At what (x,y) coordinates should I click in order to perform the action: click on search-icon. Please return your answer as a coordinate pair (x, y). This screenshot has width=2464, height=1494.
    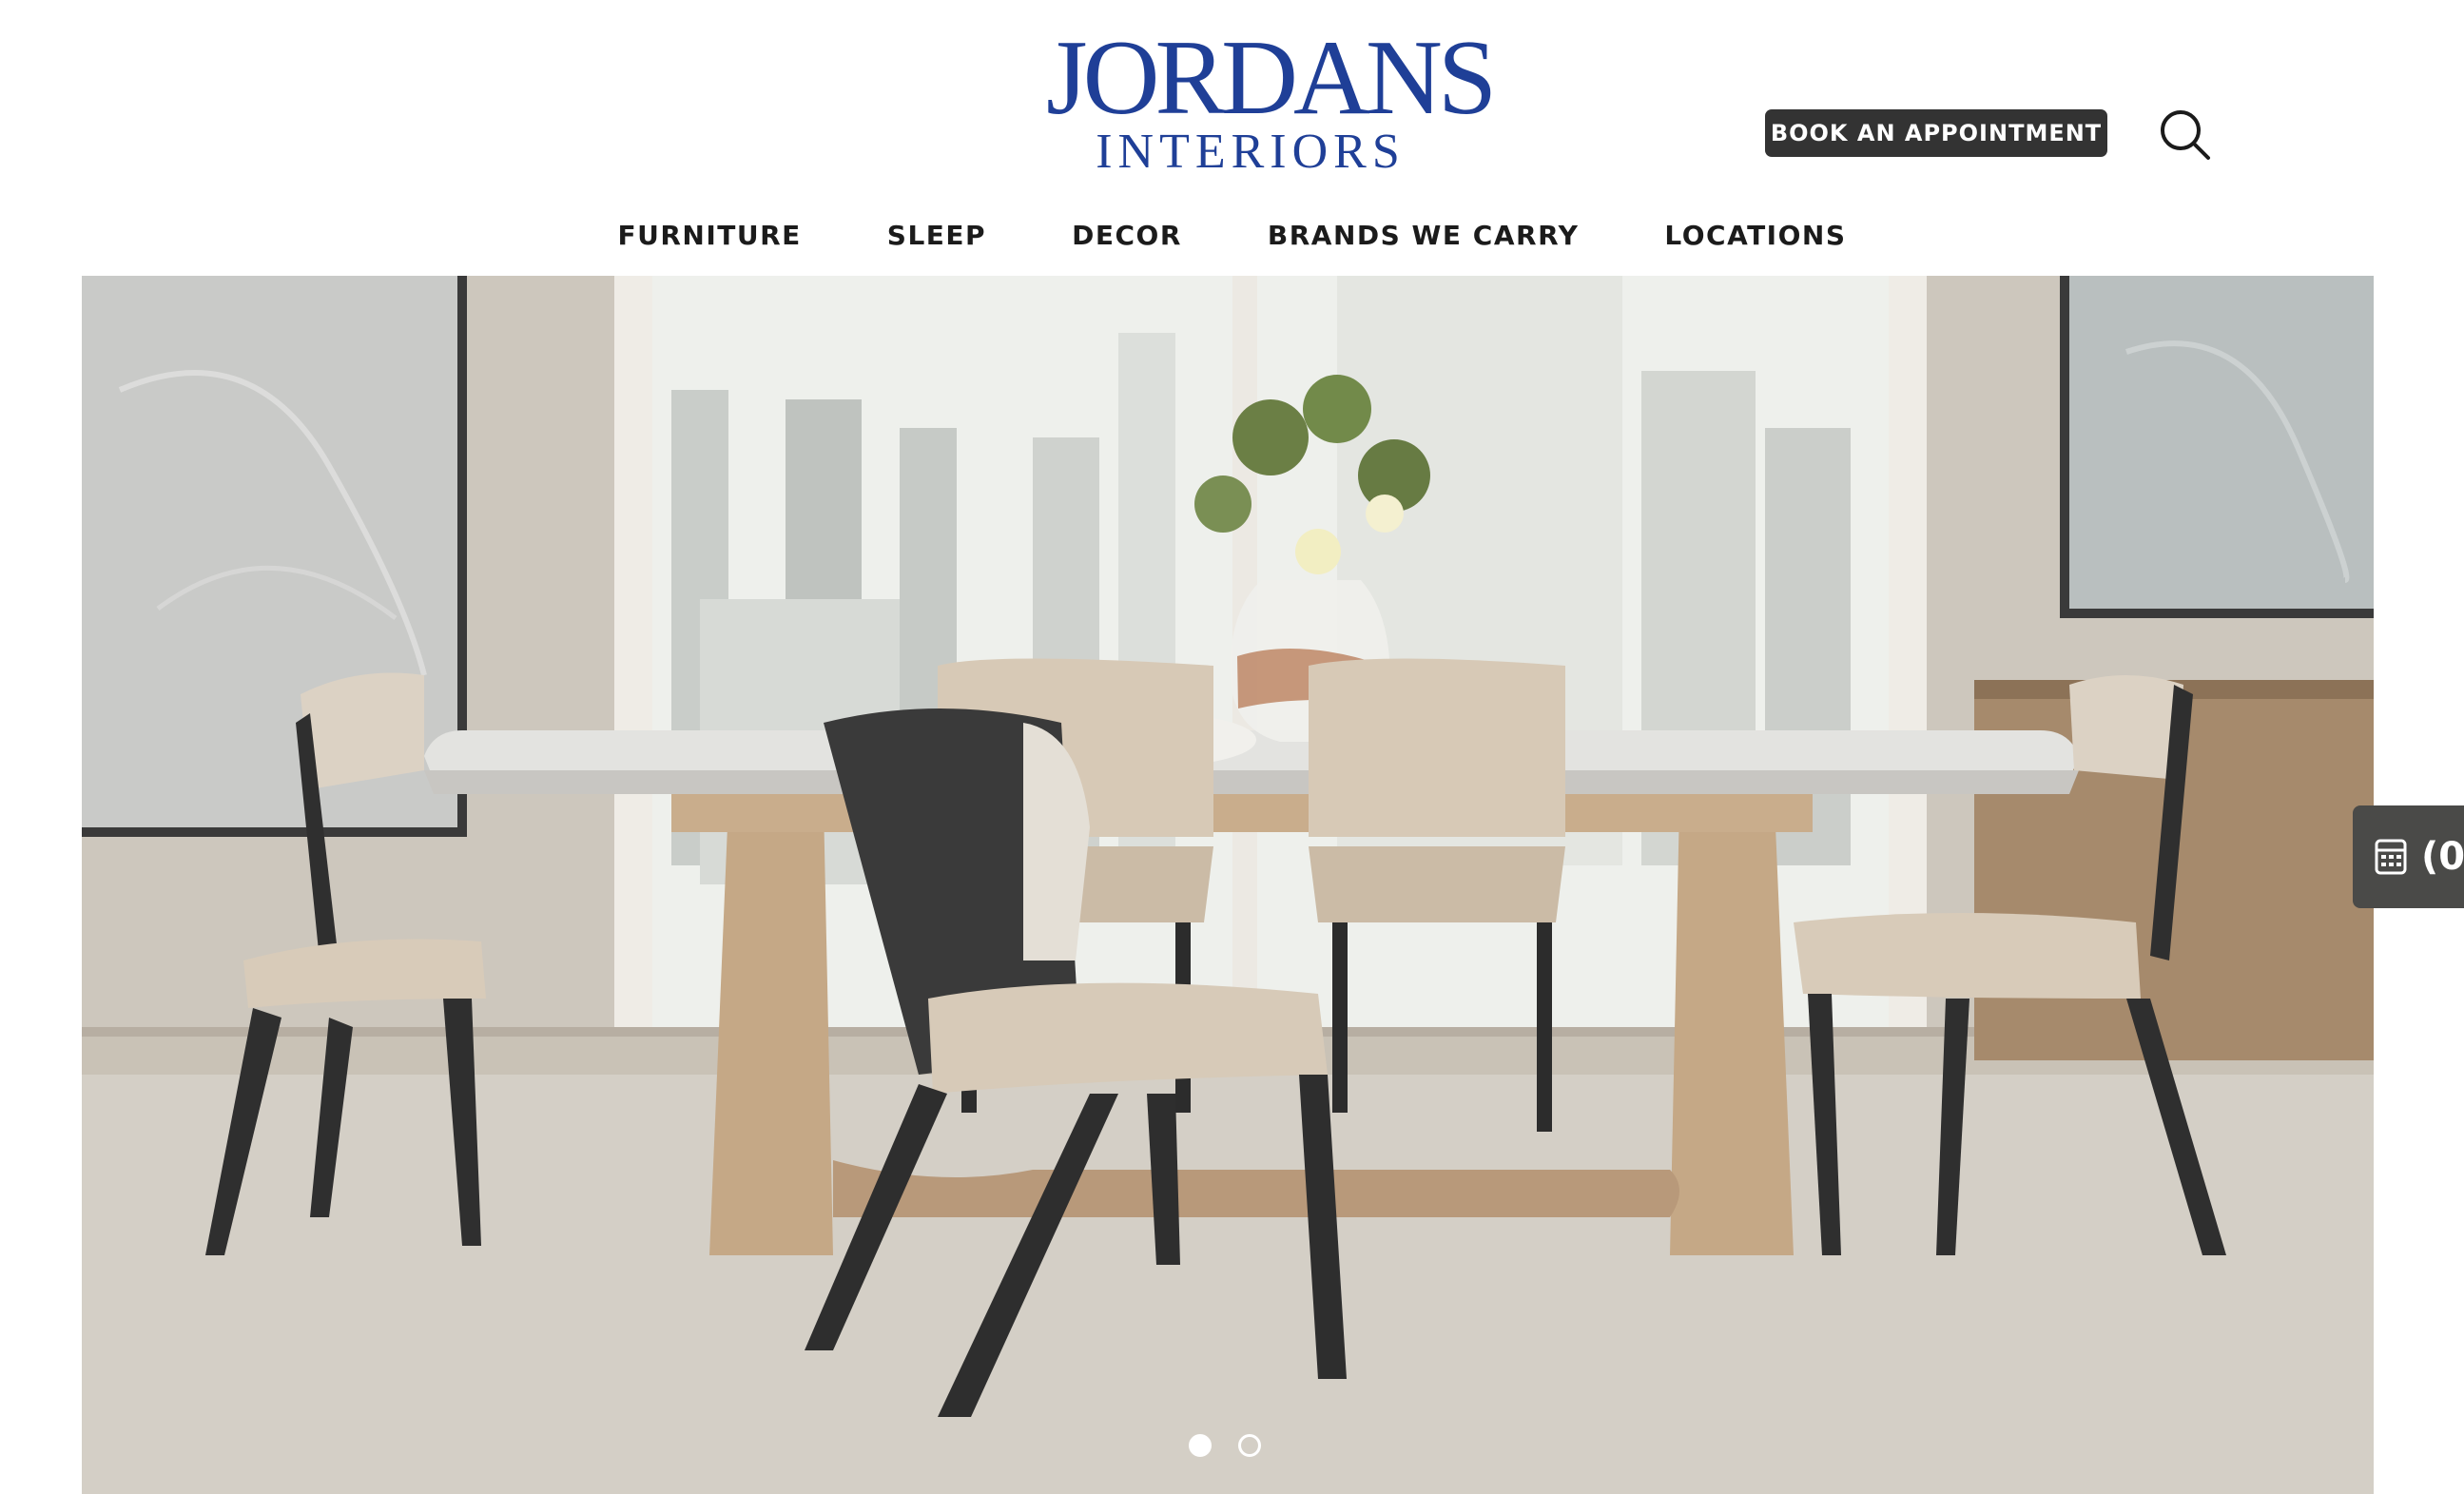
    Looking at the image, I should click on (2185, 134).